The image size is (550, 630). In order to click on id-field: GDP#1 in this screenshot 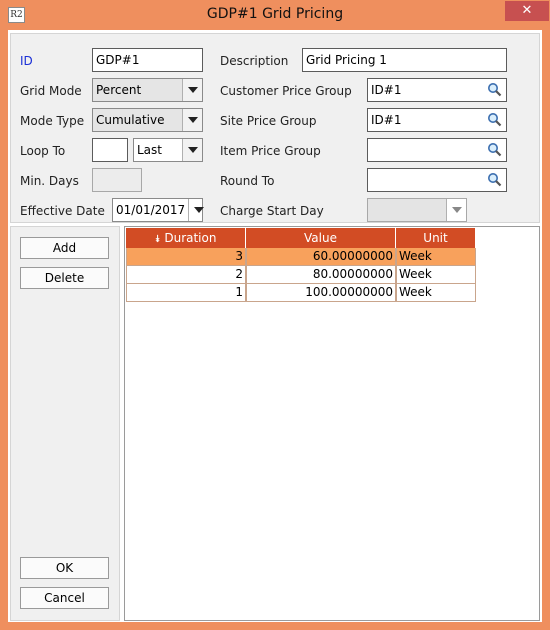, I will do `click(147, 60)`.